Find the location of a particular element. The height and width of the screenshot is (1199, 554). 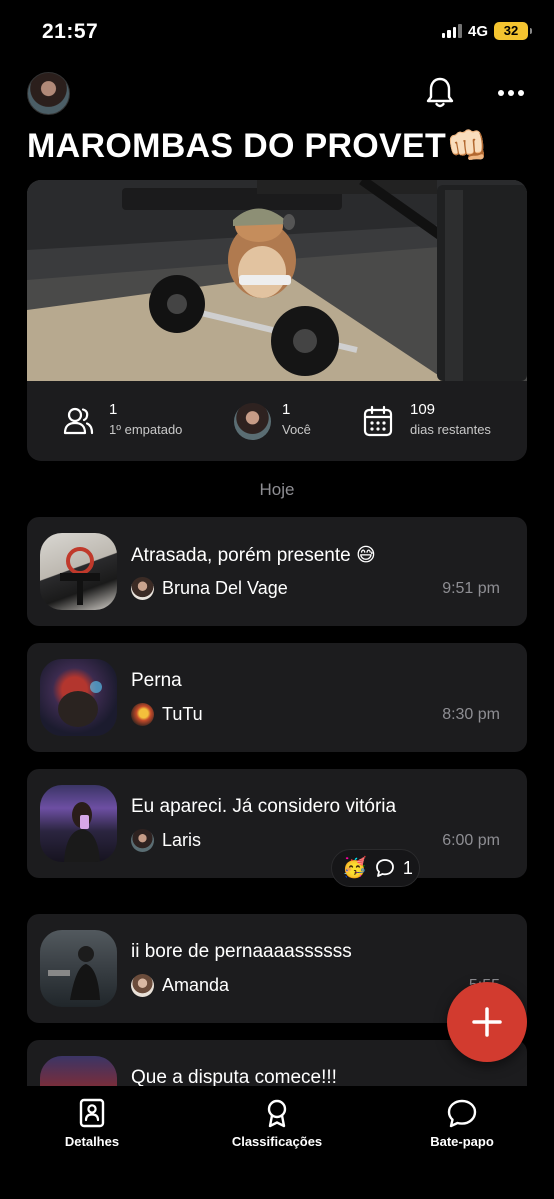

stats-row: 1 1º empatado 1 Você 109 dias restantes is located at coordinates (277, 421).